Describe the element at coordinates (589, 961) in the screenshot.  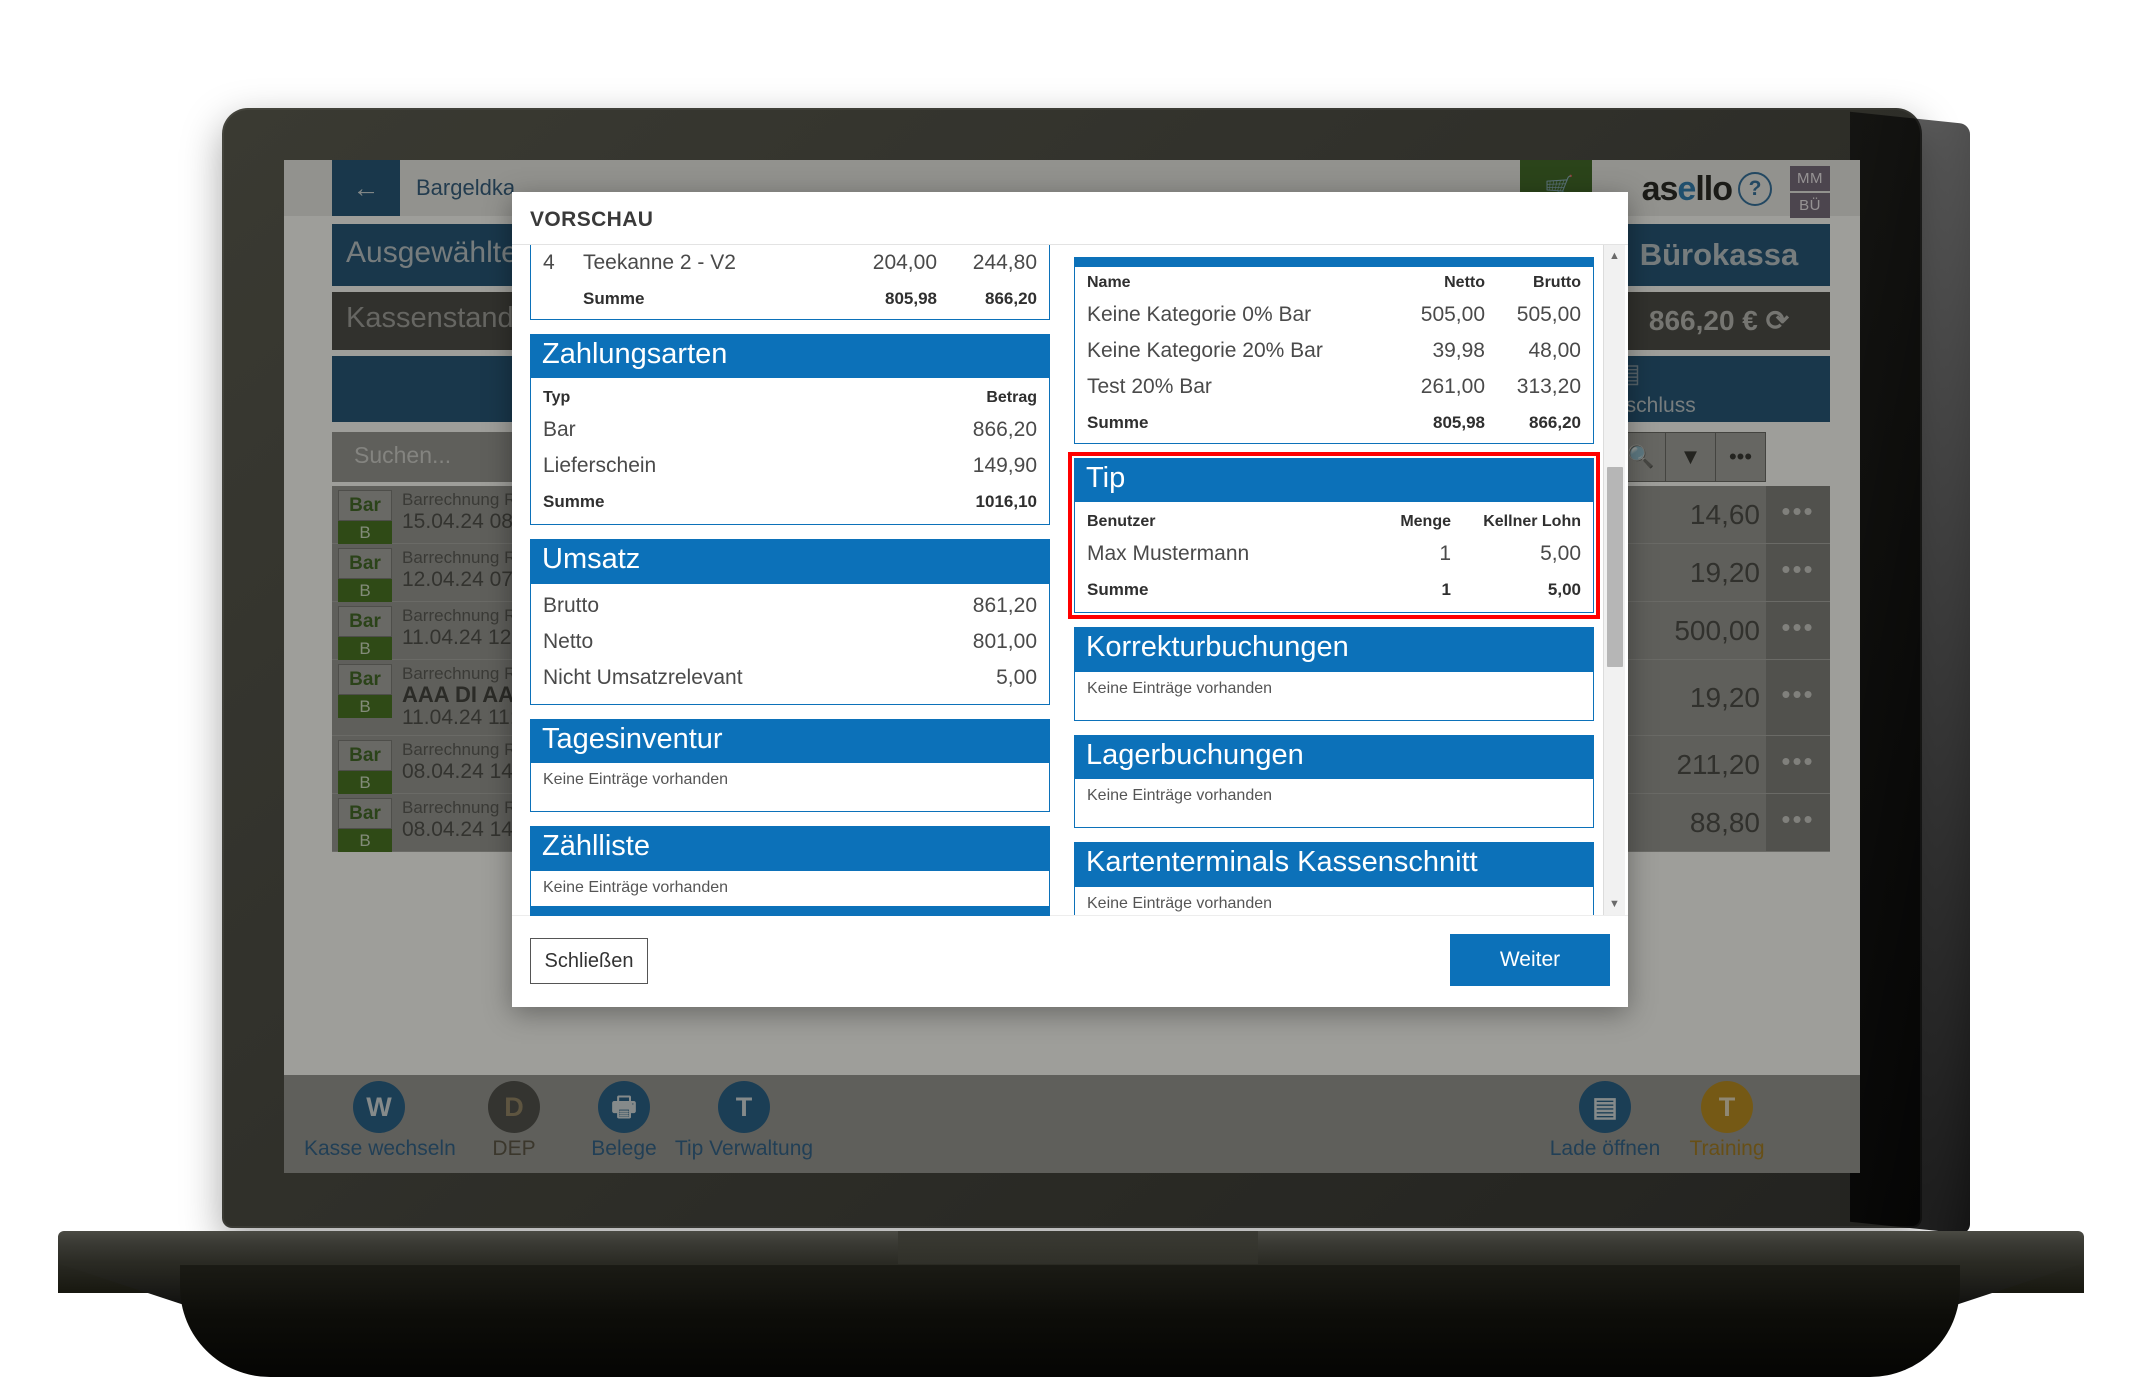
I see `close-button: Schließen` at that location.